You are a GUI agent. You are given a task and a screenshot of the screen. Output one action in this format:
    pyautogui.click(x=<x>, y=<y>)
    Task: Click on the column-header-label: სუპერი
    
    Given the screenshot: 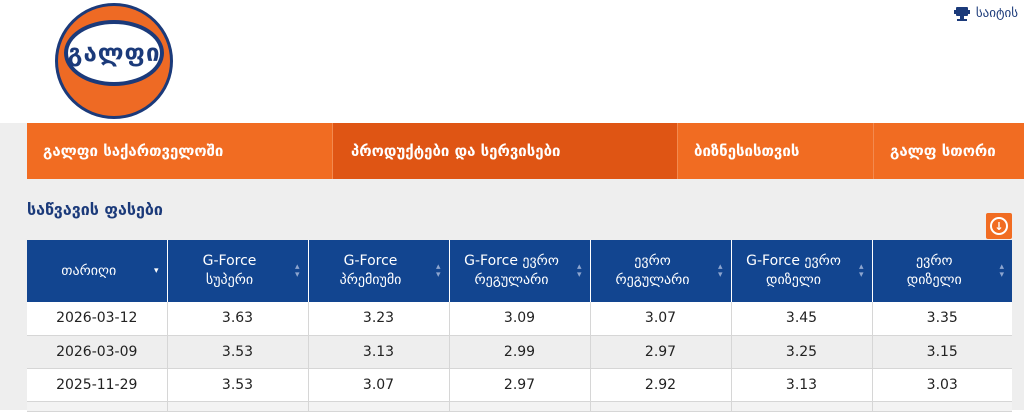 What is the action you would take?
    pyautogui.click(x=229, y=280)
    